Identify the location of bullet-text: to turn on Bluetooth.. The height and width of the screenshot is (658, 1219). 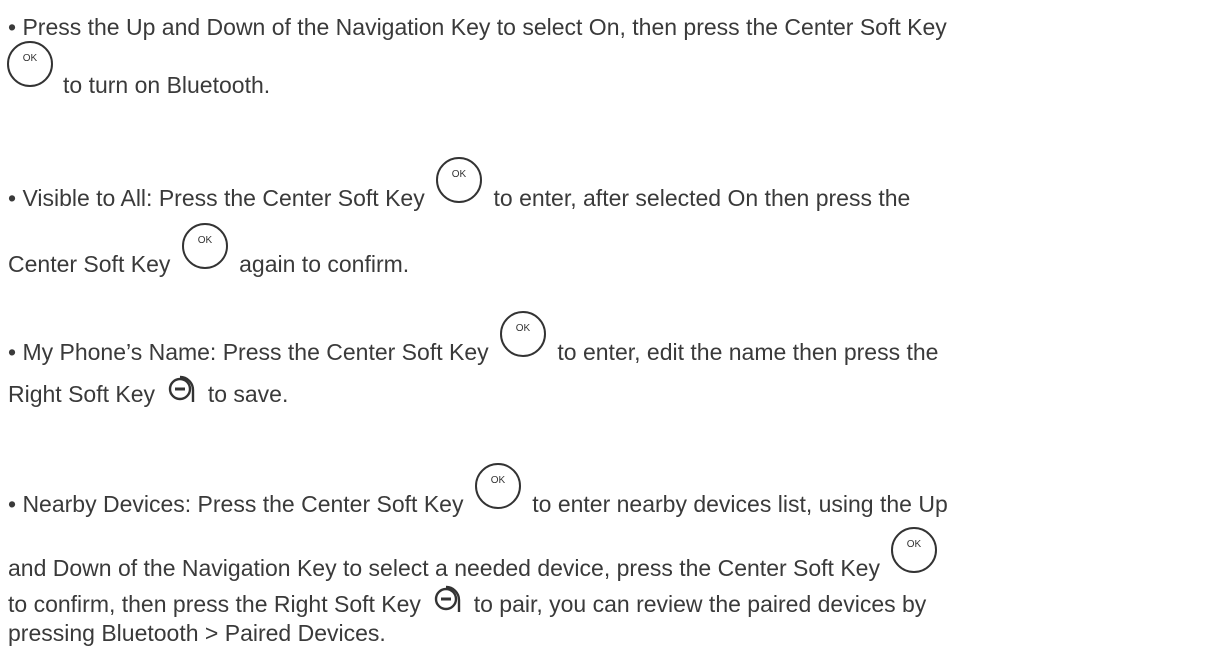
(167, 85).